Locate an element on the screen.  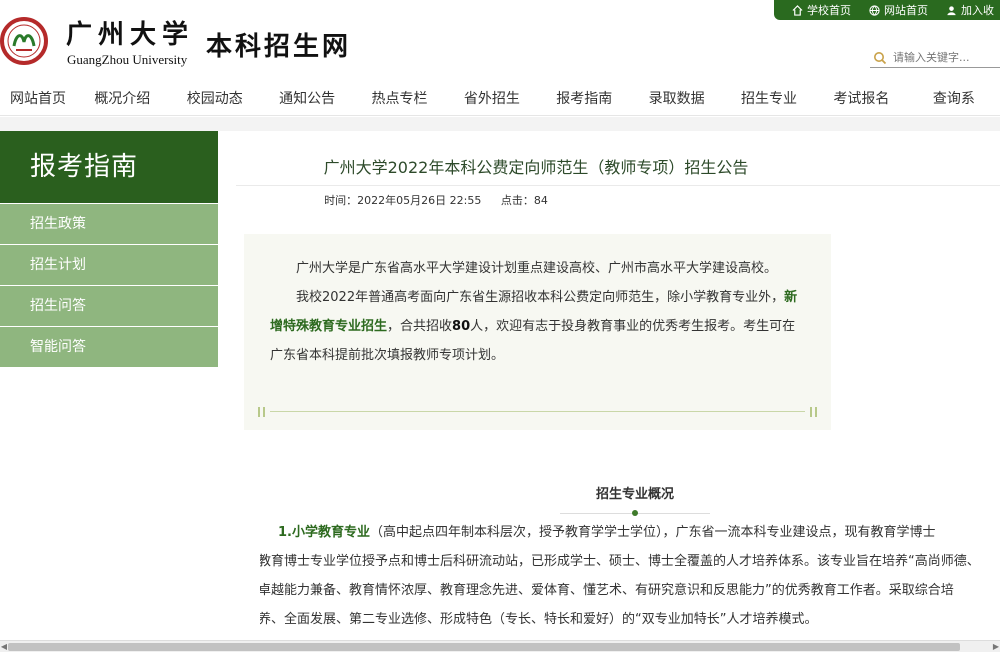
add-favorite-link: 加入收 is located at coordinates (970, 10).